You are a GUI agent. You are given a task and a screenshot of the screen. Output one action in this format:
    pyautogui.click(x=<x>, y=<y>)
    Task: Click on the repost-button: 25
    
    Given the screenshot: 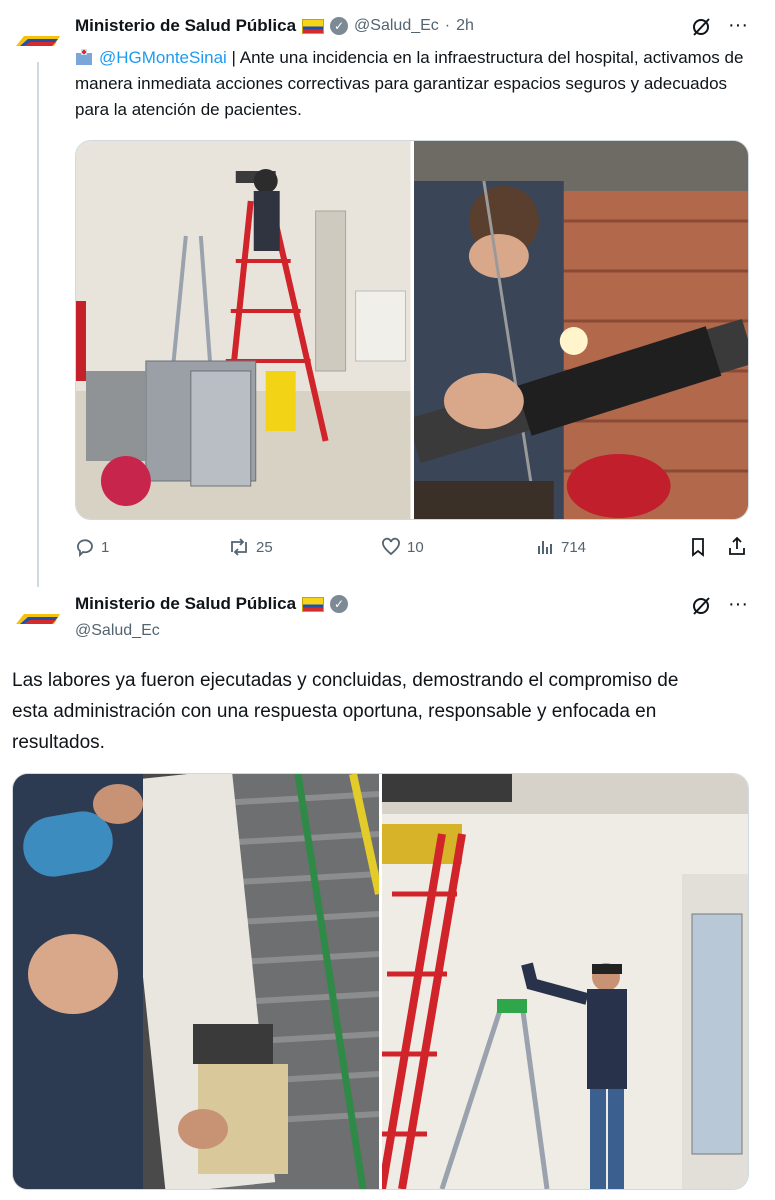 What is the action you would take?
    pyautogui.click(x=250, y=547)
    